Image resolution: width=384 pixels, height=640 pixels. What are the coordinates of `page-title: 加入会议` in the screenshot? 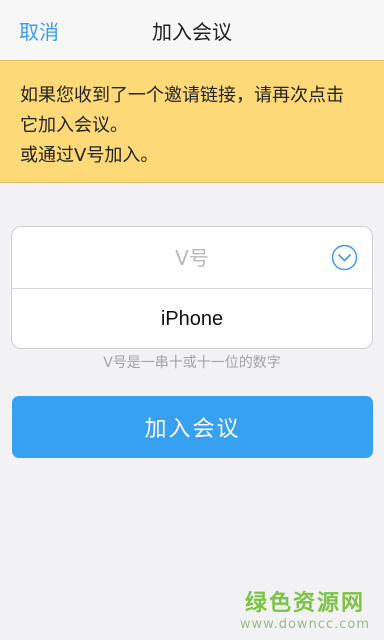 It's located at (192, 32).